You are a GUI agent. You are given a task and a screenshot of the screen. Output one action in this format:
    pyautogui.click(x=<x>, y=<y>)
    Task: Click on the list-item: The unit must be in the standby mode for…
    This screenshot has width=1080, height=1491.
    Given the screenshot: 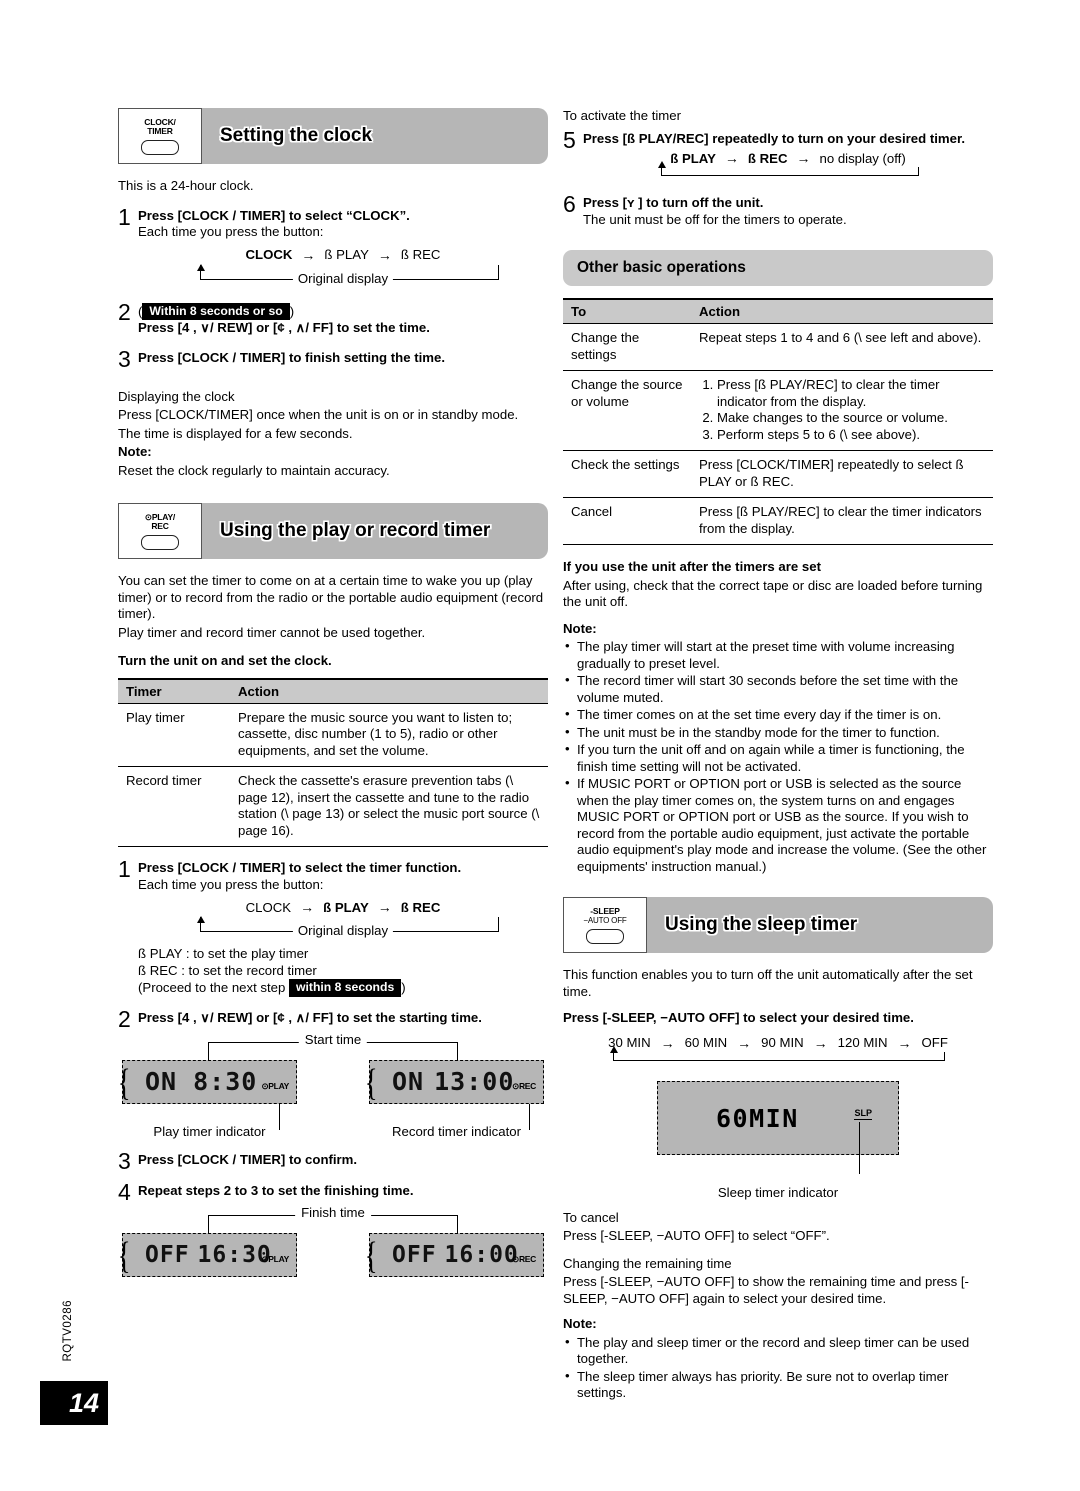 What is the action you would take?
    pyautogui.click(x=778, y=733)
    